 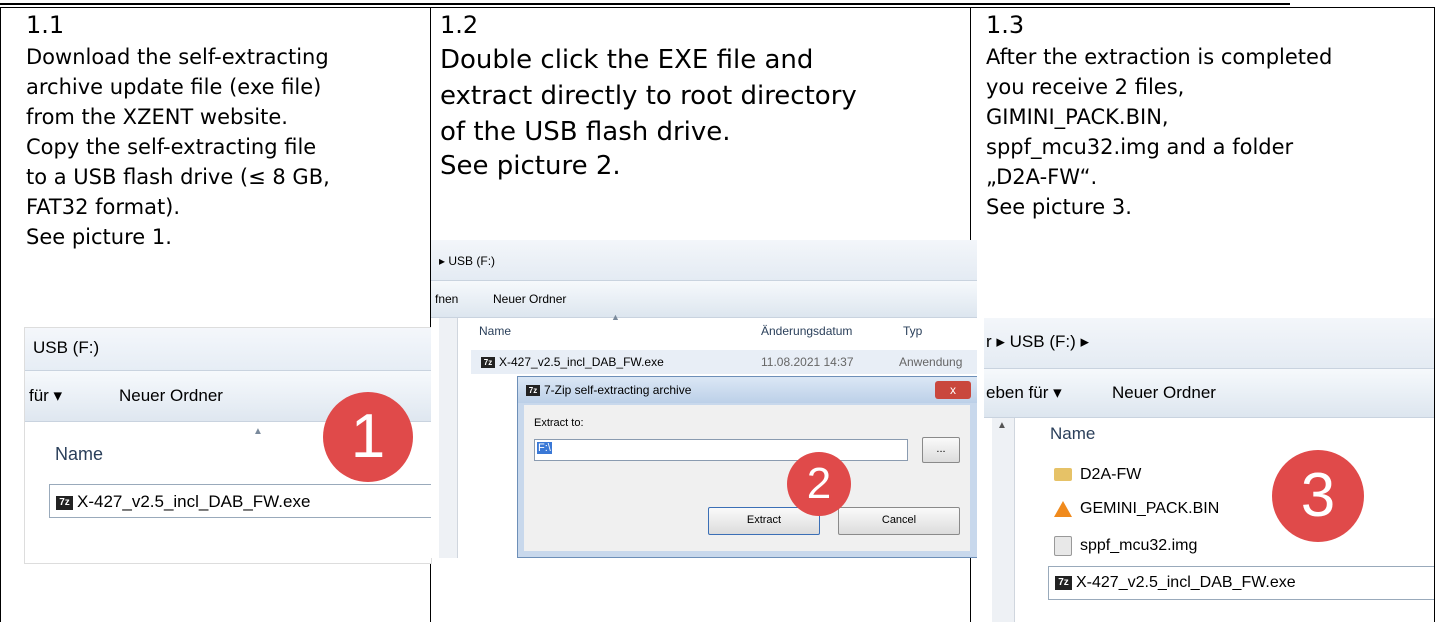 What do you see at coordinates (704, 299) in the screenshot?
I see `toolbar: fnen Neuer Ordner` at bounding box center [704, 299].